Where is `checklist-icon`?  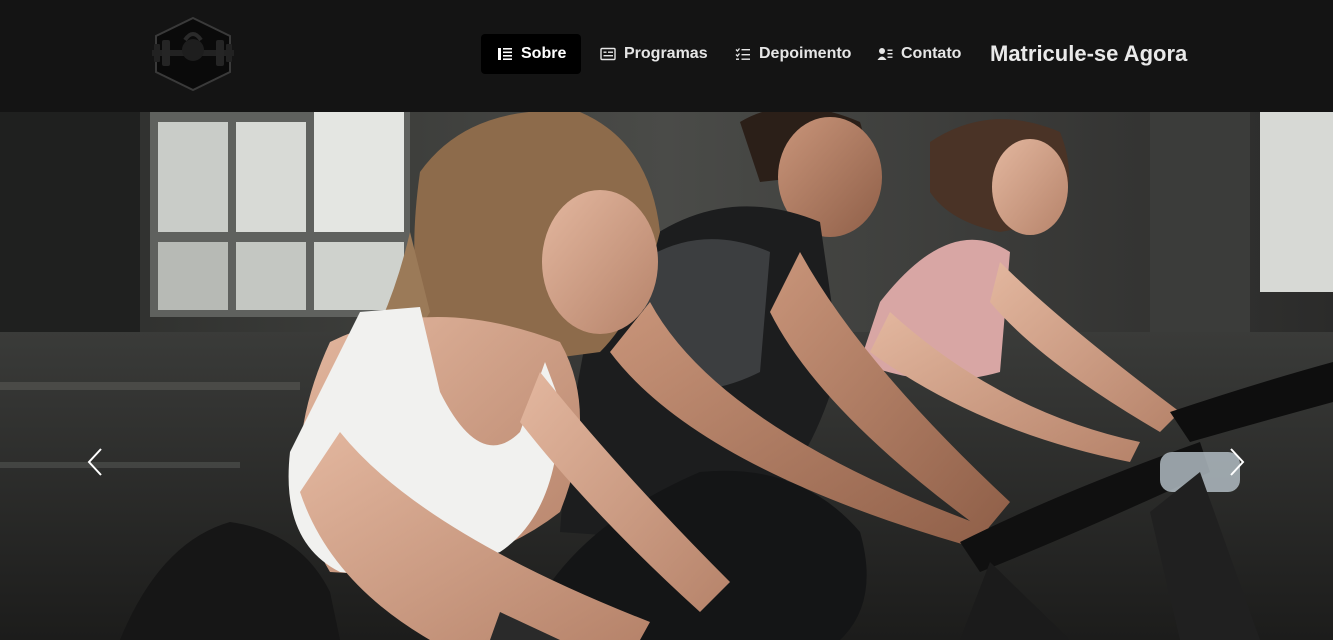 checklist-icon is located at coordinates (742, 54).